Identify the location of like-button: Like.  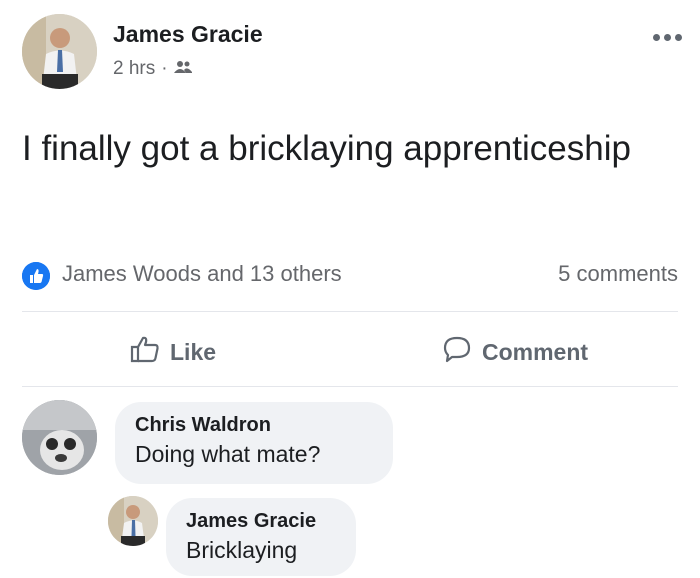
(173, 352).